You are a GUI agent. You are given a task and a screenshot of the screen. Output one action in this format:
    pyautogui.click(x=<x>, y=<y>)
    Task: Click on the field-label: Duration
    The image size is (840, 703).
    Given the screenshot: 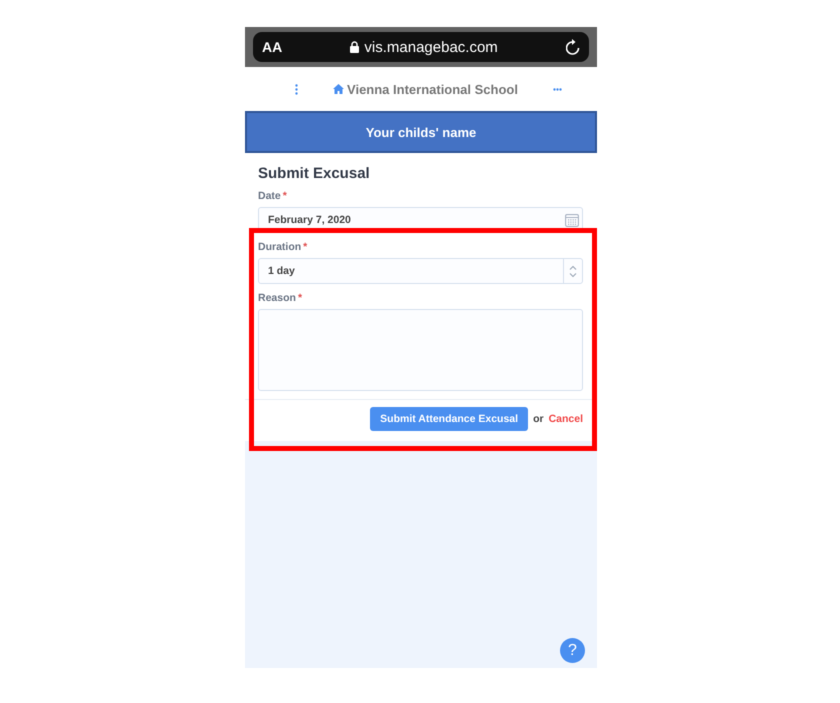 What is the action you would take?
    pyautogui.click(x=280, y=247)
    